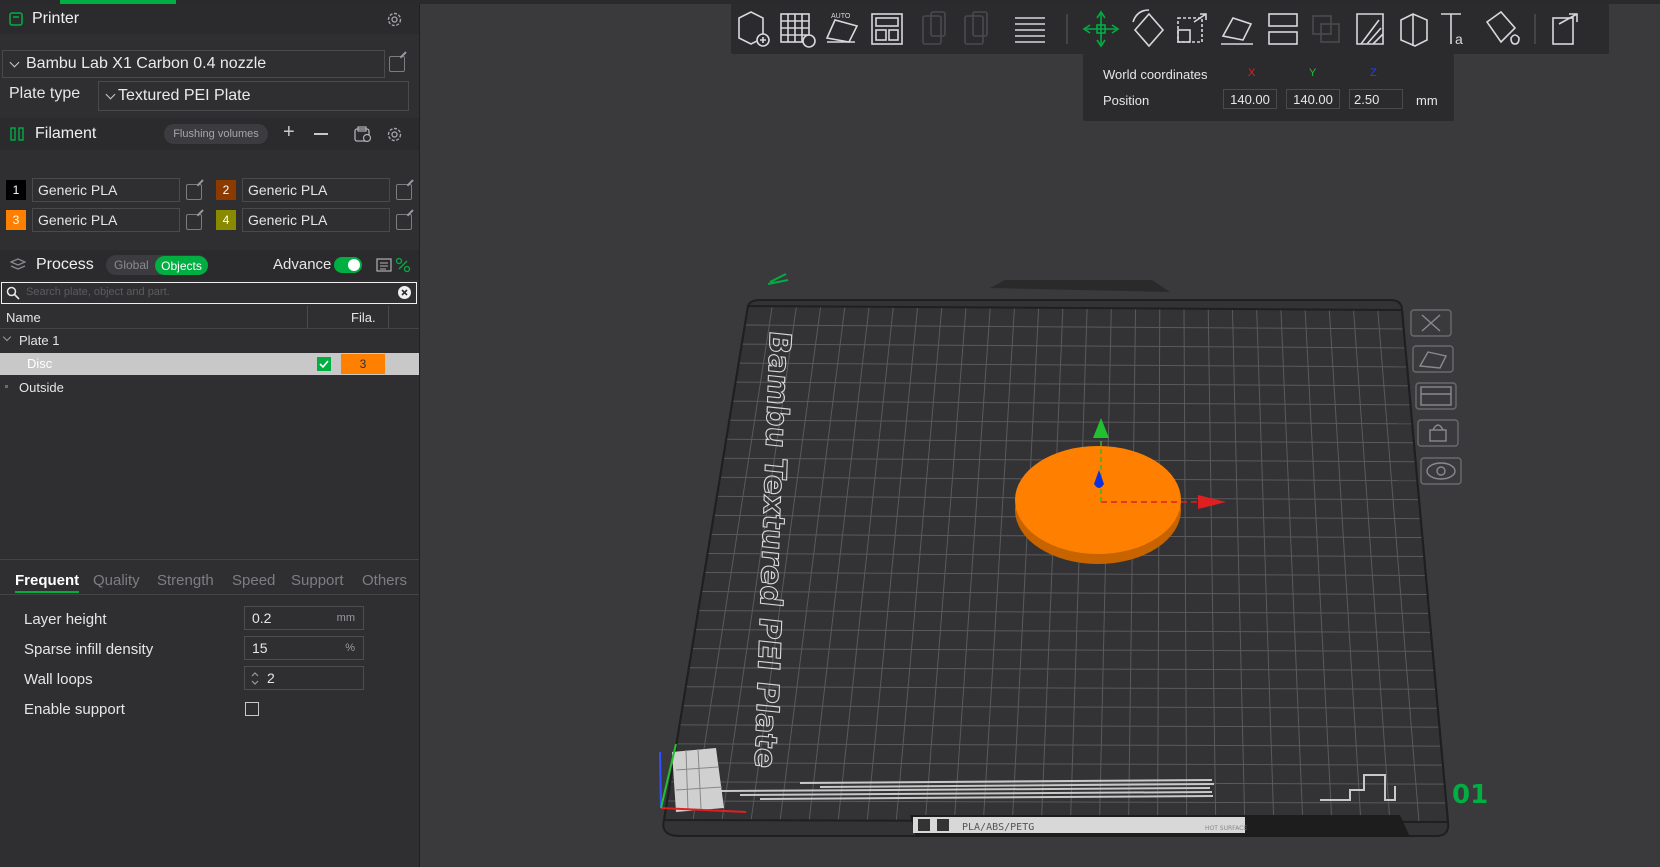 The width and height of the screenshot is (1660, 867). What do you see at coordinates (1452, 30) in the screenshot?
I see `text-tool-icon: a` at bounding box center [1452, 30].